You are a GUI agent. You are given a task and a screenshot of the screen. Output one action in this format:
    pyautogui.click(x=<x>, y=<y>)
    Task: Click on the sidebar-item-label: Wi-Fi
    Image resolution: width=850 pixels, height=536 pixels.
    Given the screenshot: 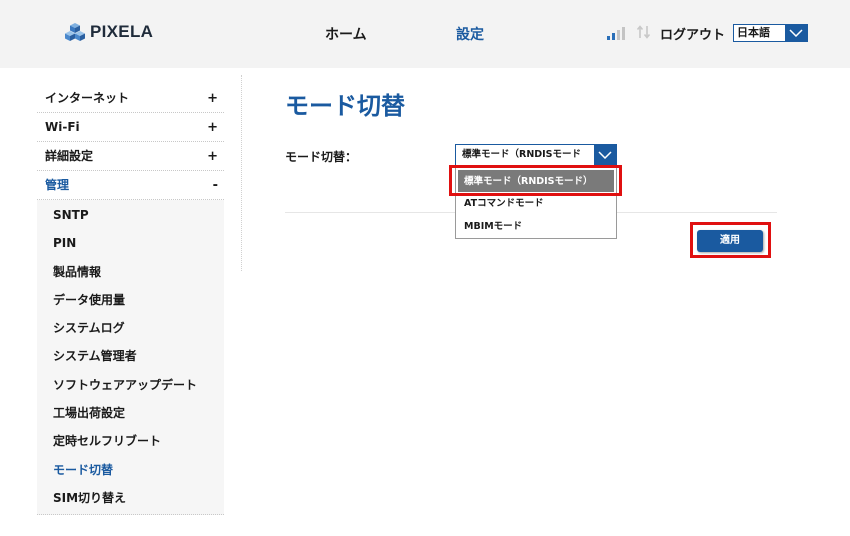 What is the action you would take?
    pyautogui.click(x=62, y=127)
    